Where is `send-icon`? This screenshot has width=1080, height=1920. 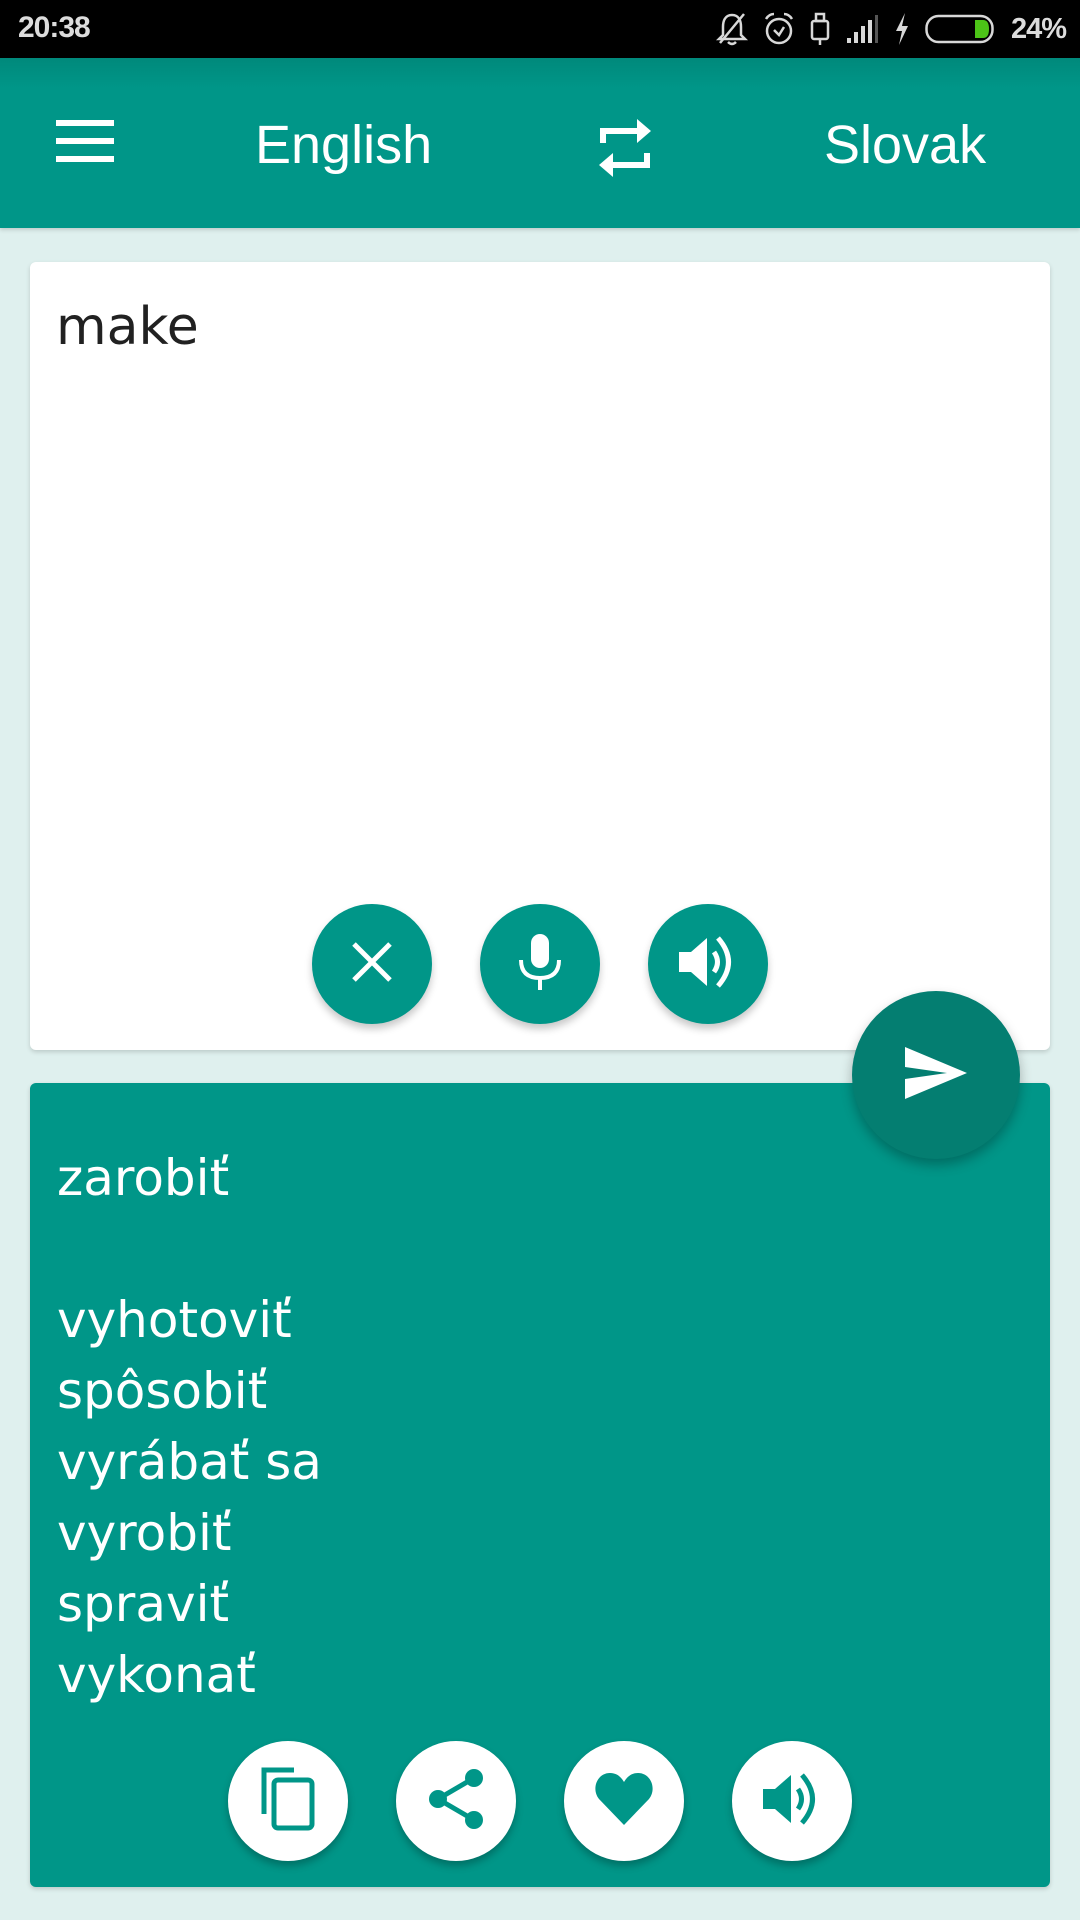 send-icon is located at coordinates (936, 1075).